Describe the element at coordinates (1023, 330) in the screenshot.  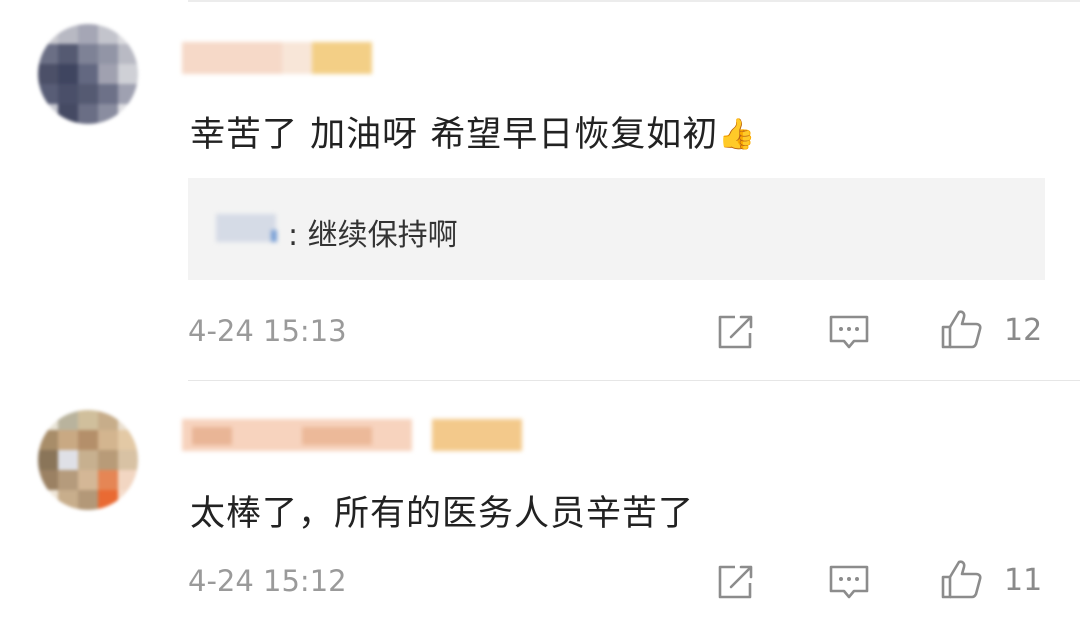
I see `like-count: 12` at that location.